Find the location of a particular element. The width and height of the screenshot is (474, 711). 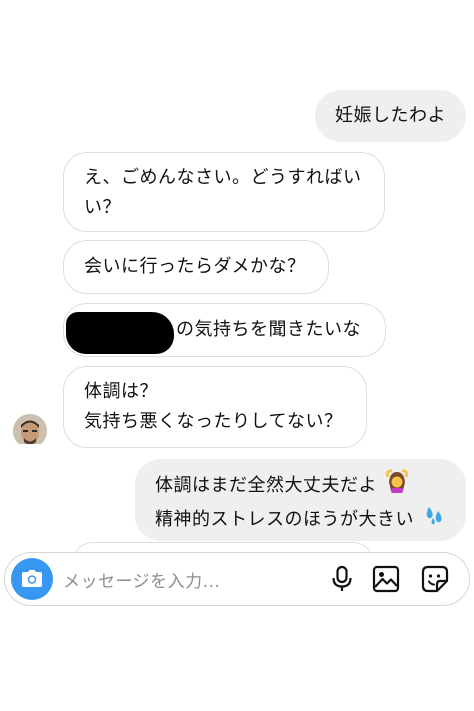

camera-button is located at coordinates (32, 579).